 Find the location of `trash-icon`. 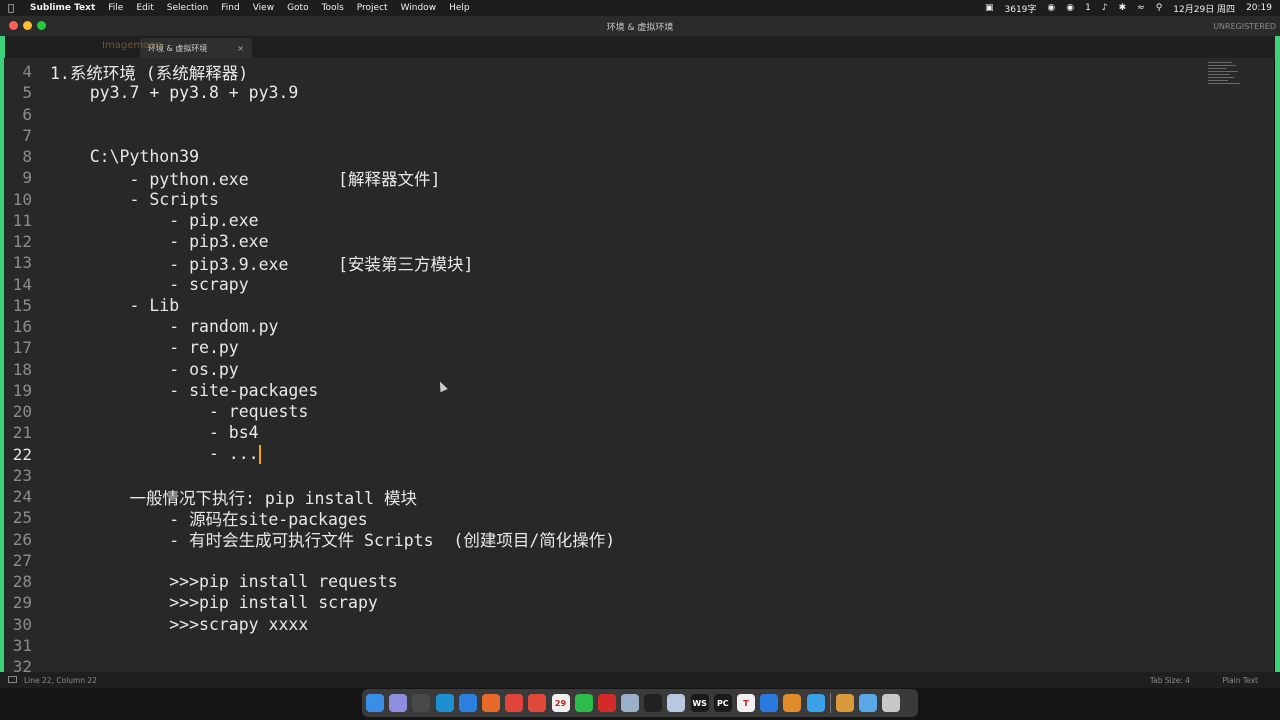

trash-icon is located at coordinates (891, 703).